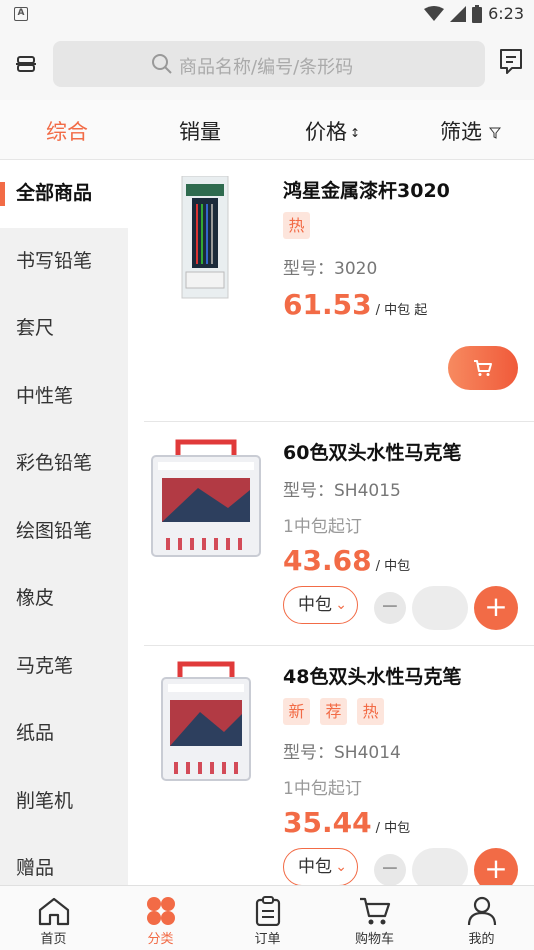 This screenshot has width=534, height=950. What do you see at coordinates (64, 599) in the screenshot?
I see `category-item: 橡皮` at bounding box center [64, 599].